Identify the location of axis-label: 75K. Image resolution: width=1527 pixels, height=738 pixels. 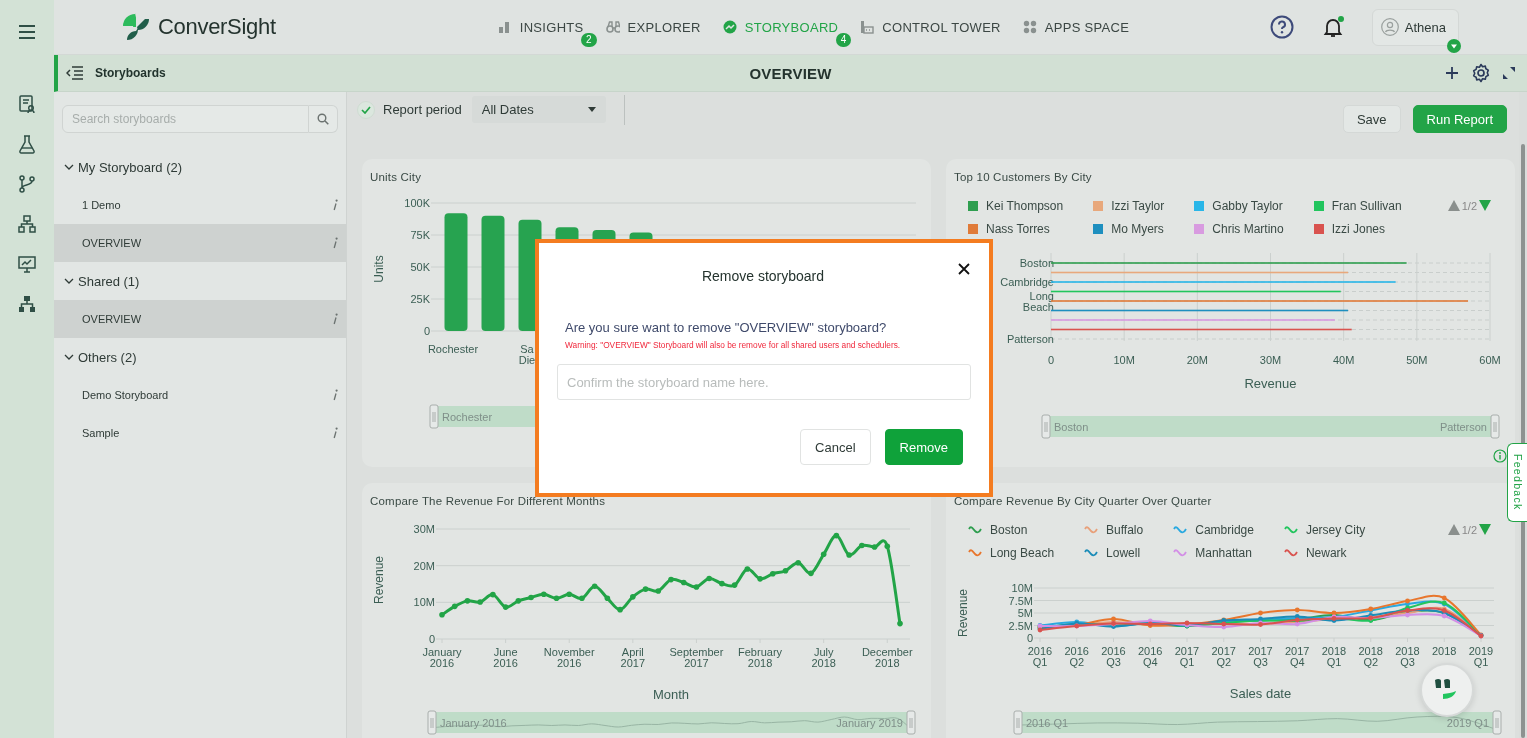
(420, 235).